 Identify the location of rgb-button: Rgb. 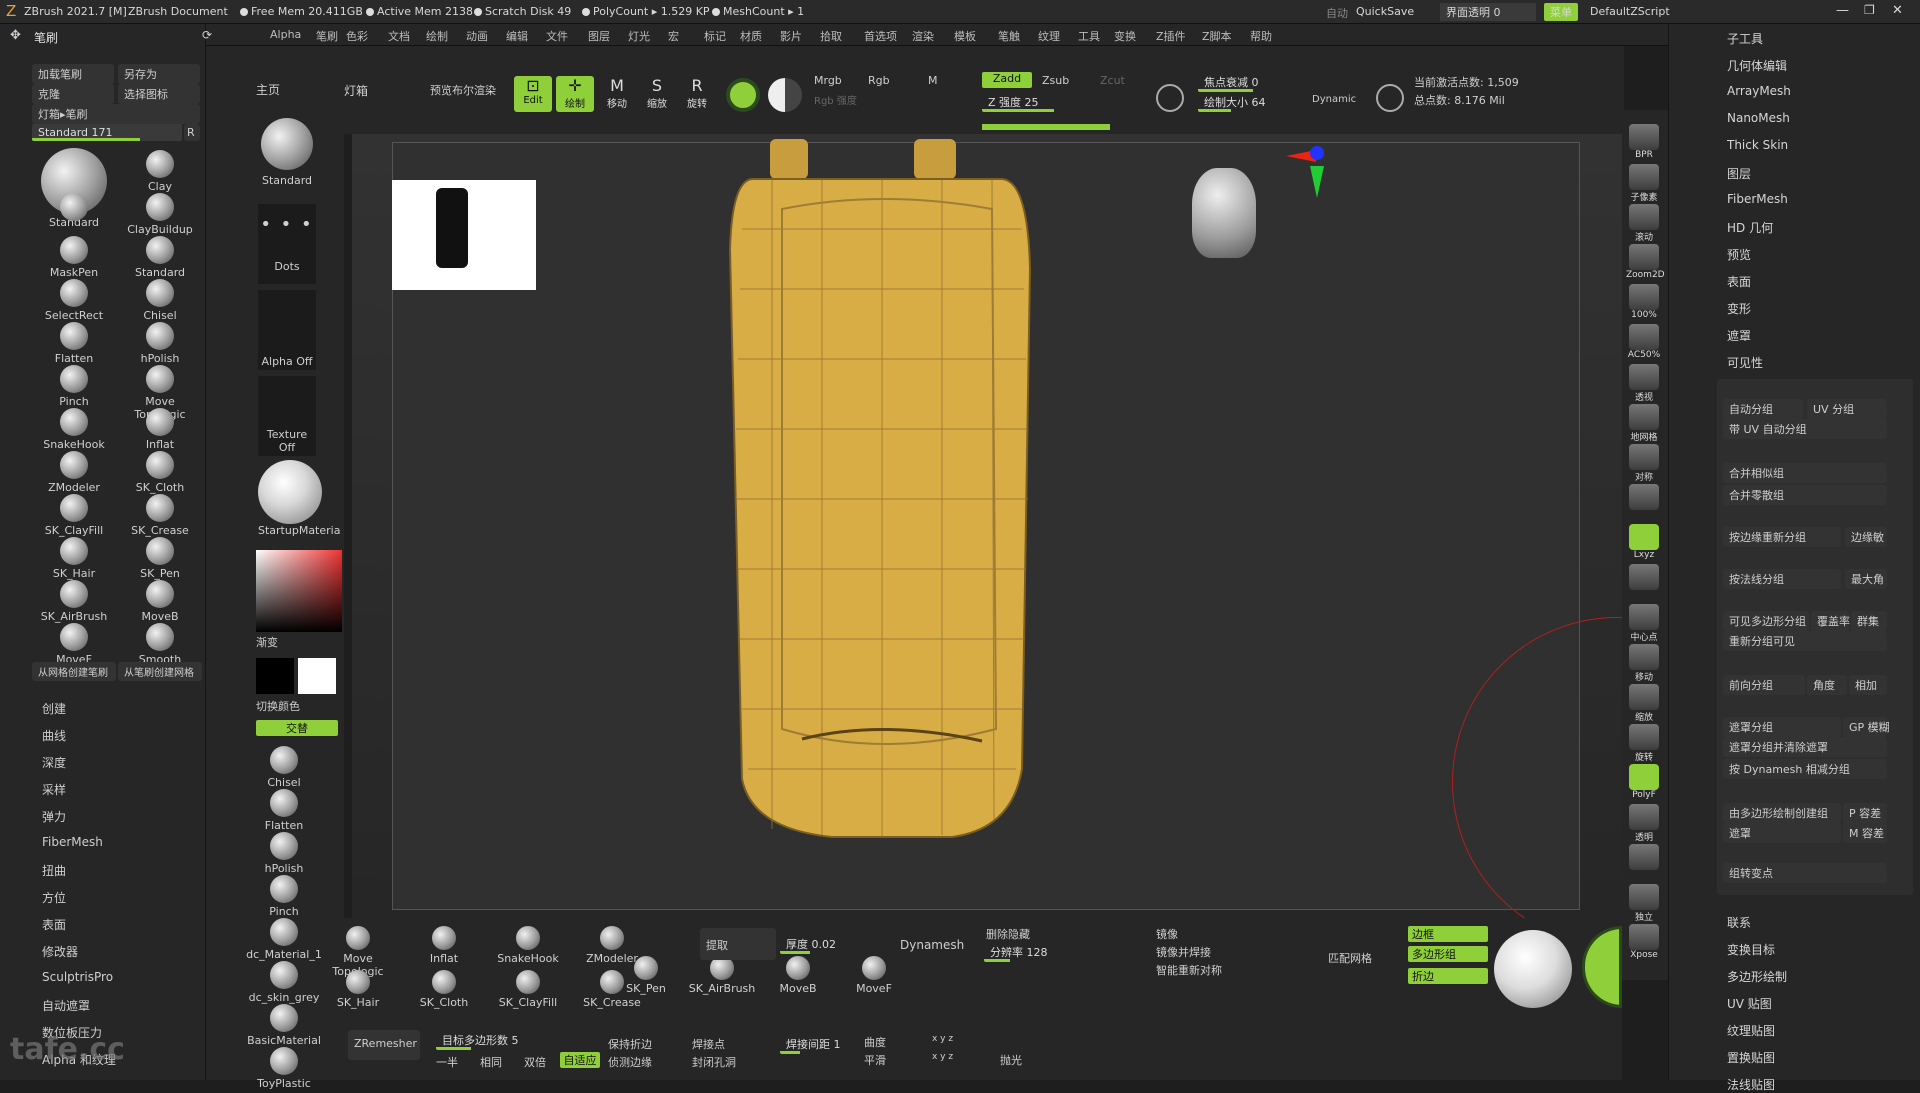
(879, 80).